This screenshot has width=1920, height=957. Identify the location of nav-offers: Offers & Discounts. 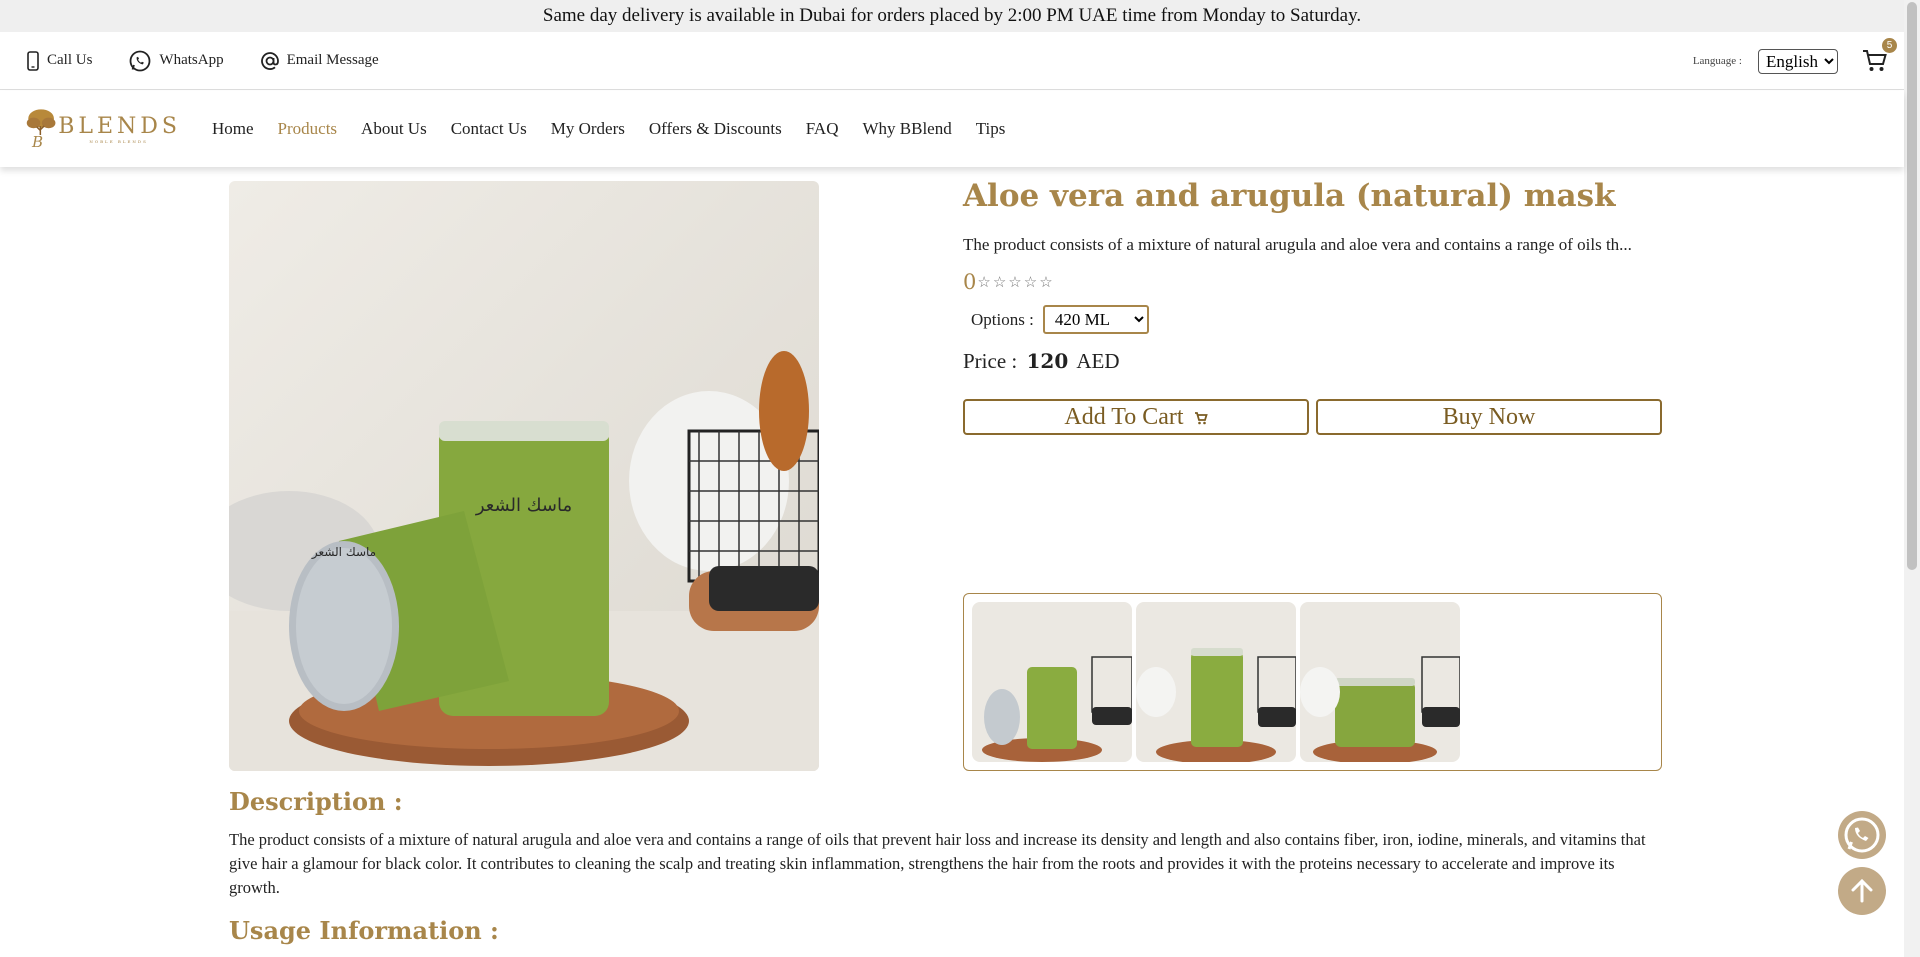
(715, 129).